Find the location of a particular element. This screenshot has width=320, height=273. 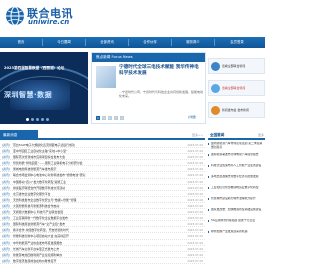

sidebar-title: 全国要闻 is located at coordinates (217, 135).